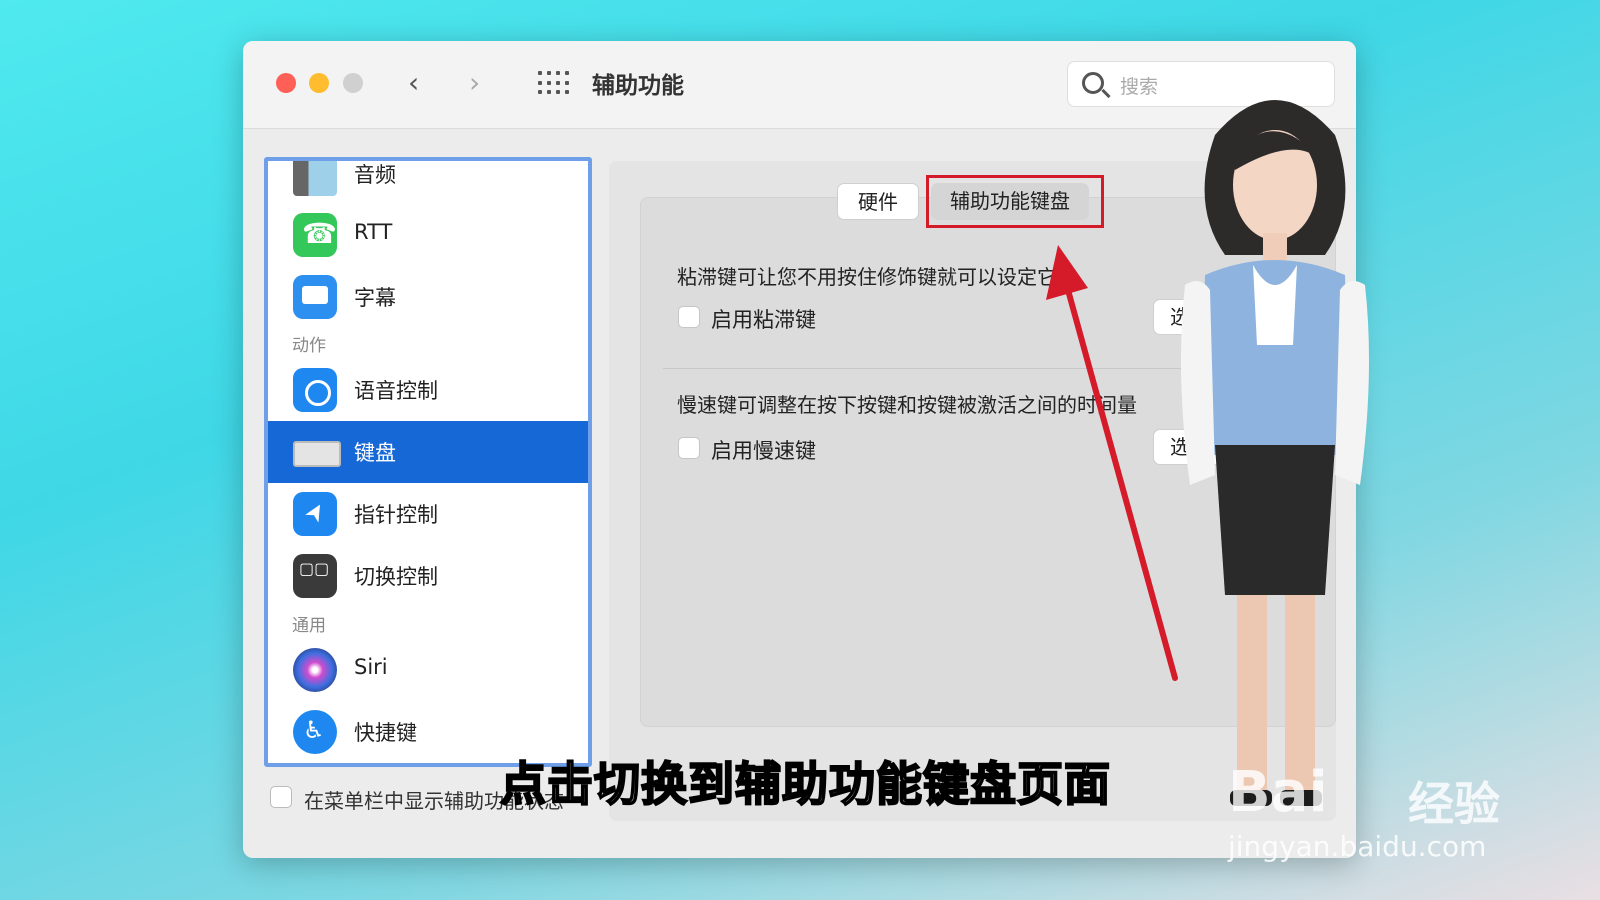 This screenshot has height=900, width=1600. What do you see at coordinates (315, 732) in the screenshot?
I see `shortcut-icon` at bounding box center [315, 732].